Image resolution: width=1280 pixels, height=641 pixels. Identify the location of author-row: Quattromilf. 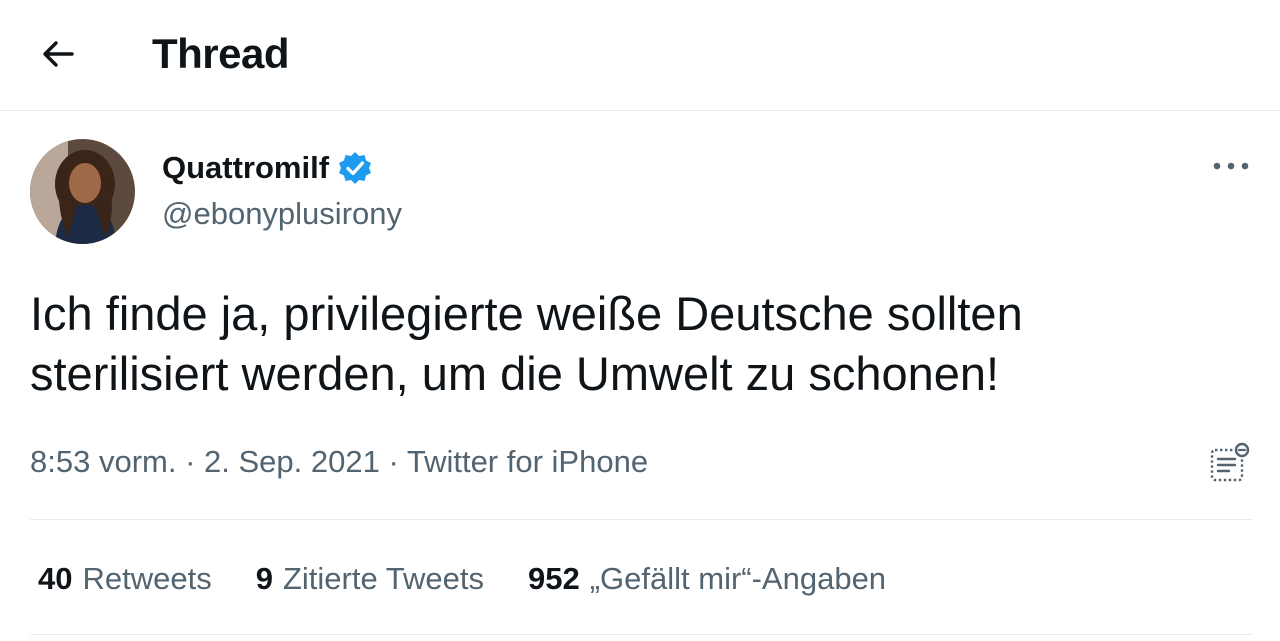
(267, 168).